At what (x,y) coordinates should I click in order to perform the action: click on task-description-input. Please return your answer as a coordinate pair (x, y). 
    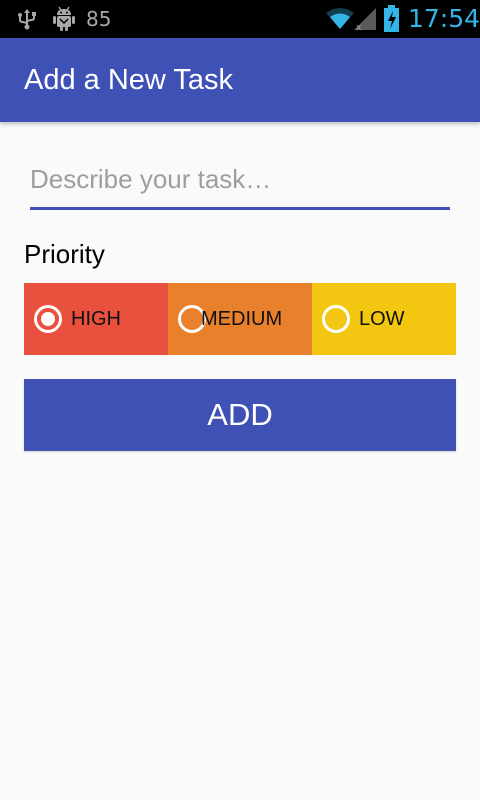
    Looking at the image, I should click on (240, 184).